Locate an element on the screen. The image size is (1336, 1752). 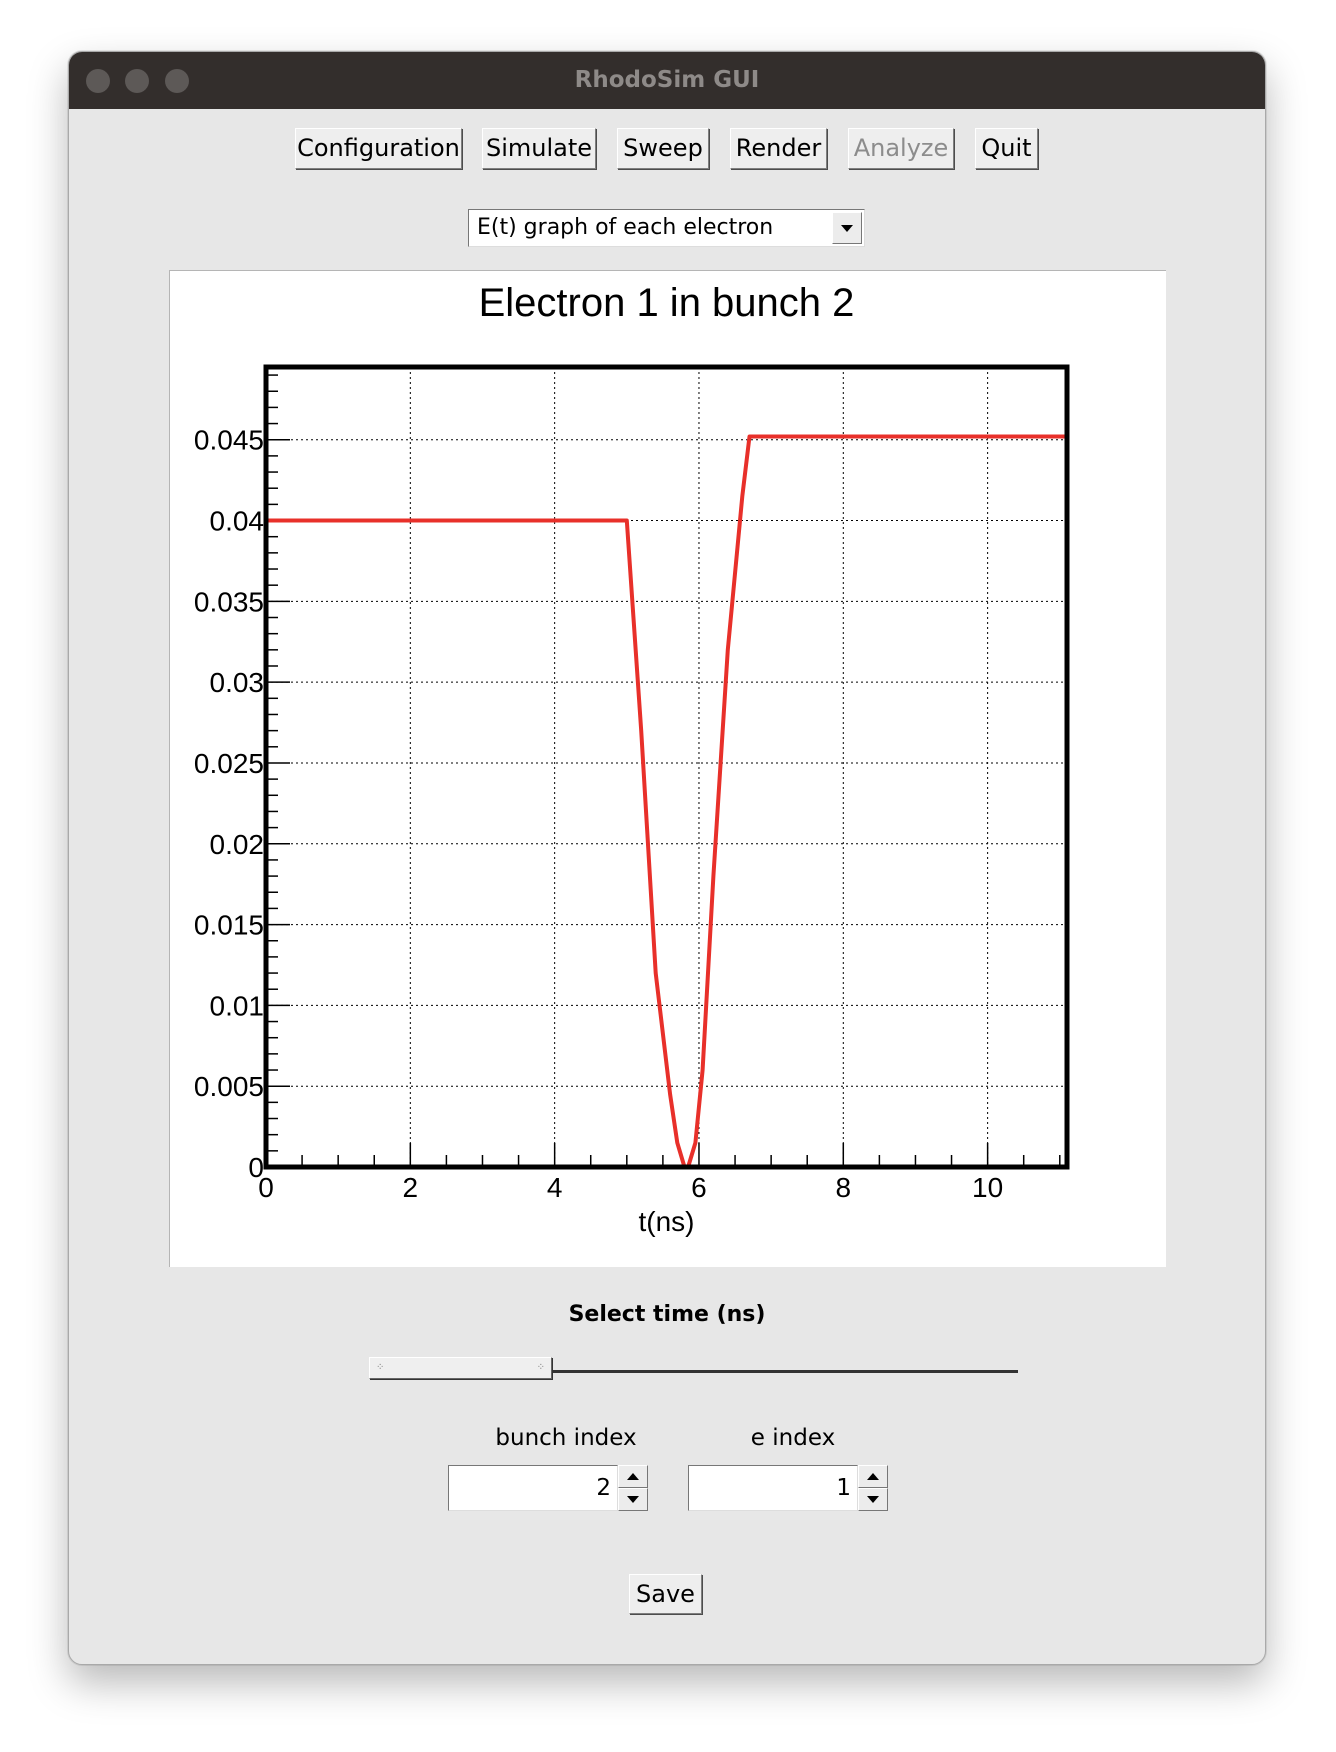
e-index-label: e index is located at coordinates (793, 1438).